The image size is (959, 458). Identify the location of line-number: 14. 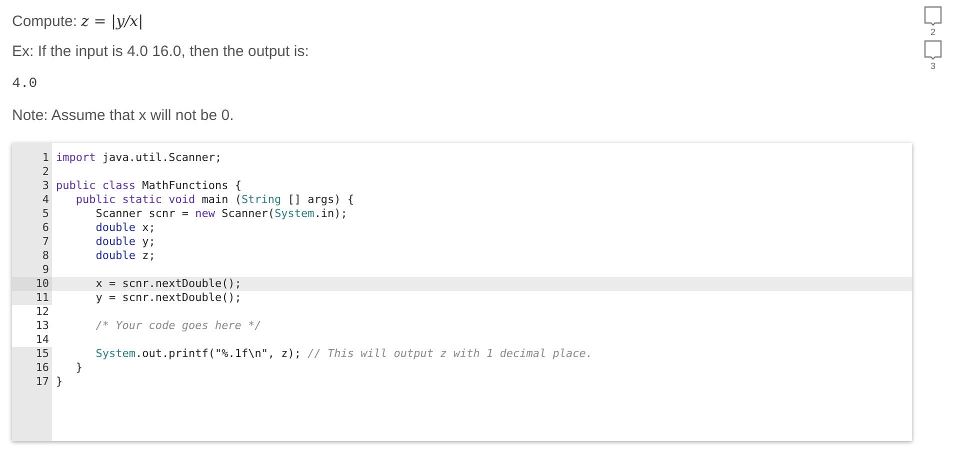
(42, 340).